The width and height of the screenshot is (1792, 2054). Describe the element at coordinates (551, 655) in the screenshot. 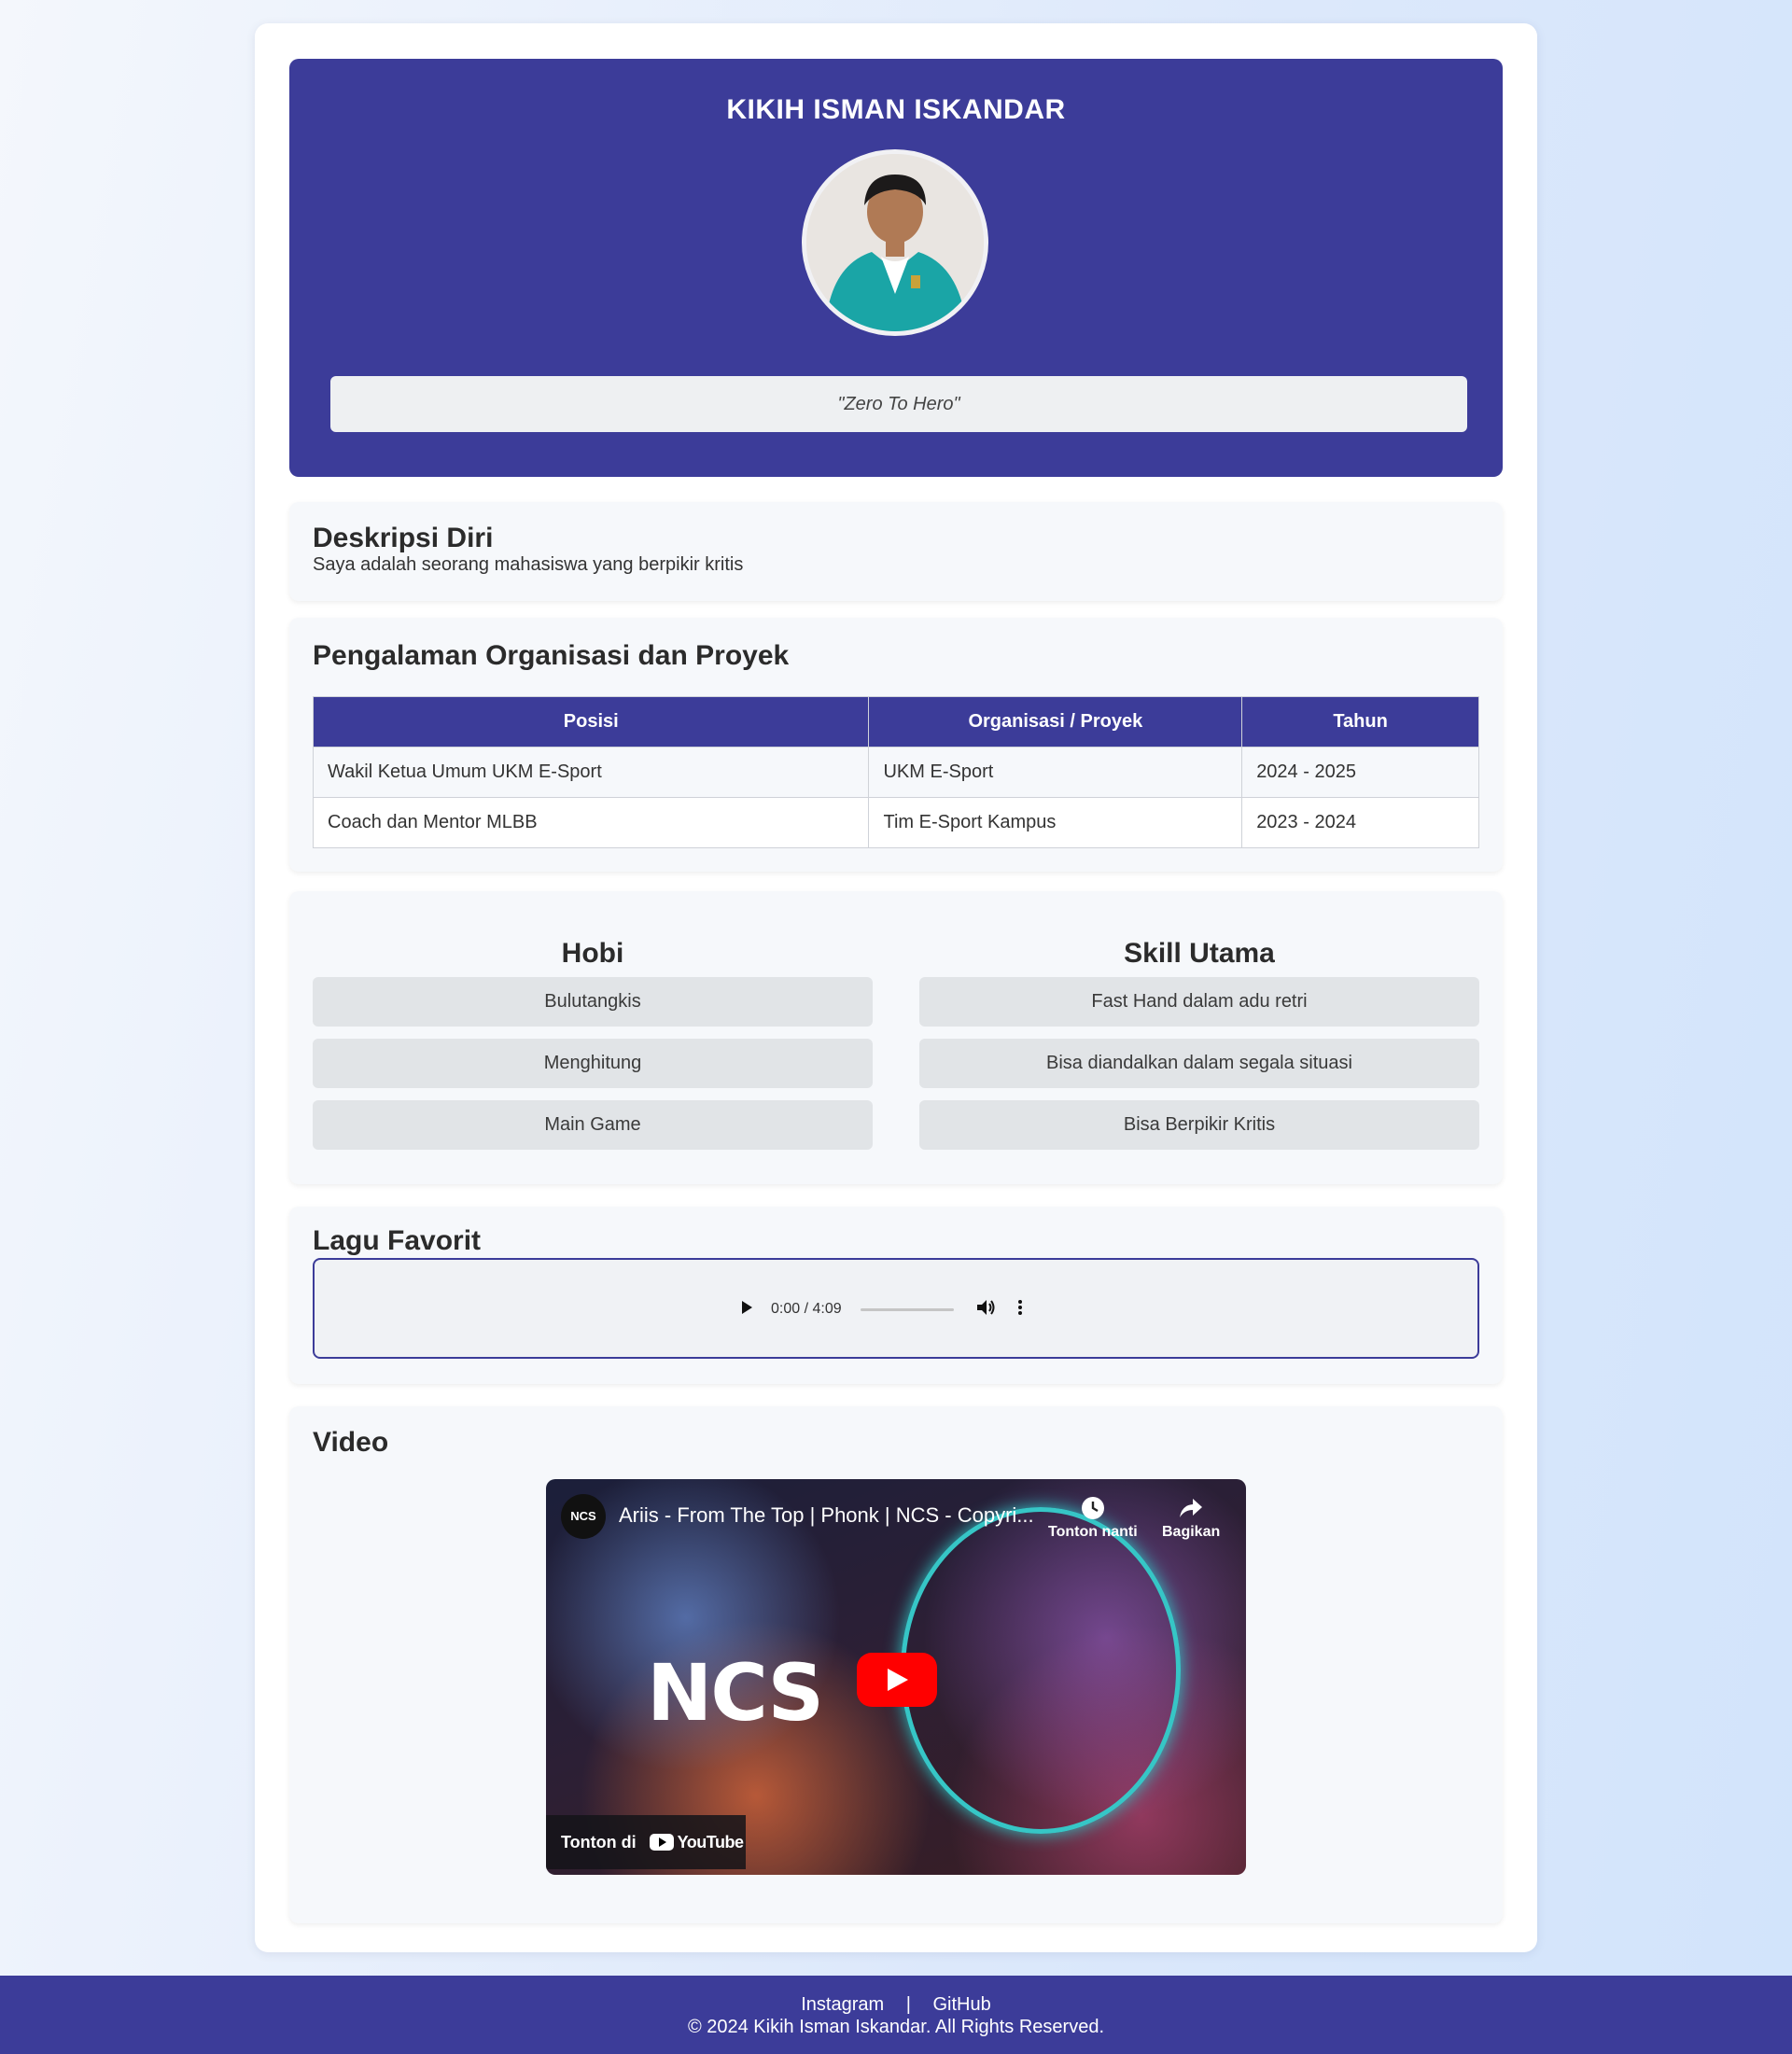

I see `experience-title: Pengalaman Organisasi dan Proyek` at that location.